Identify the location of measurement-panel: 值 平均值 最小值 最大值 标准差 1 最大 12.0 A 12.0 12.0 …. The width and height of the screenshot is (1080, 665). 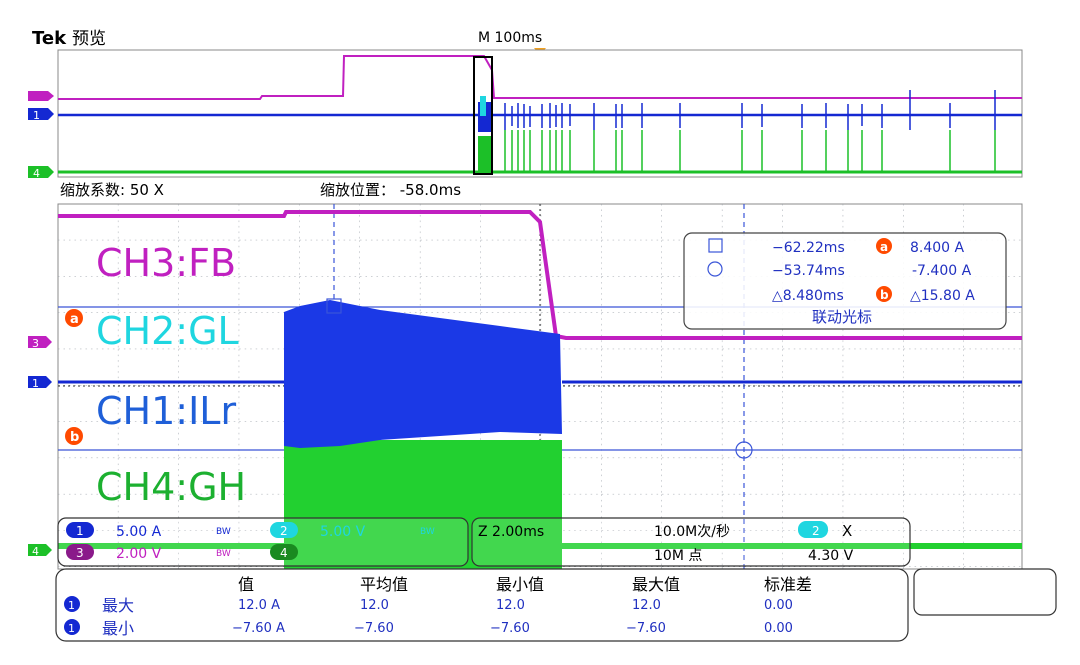
(482, 605).